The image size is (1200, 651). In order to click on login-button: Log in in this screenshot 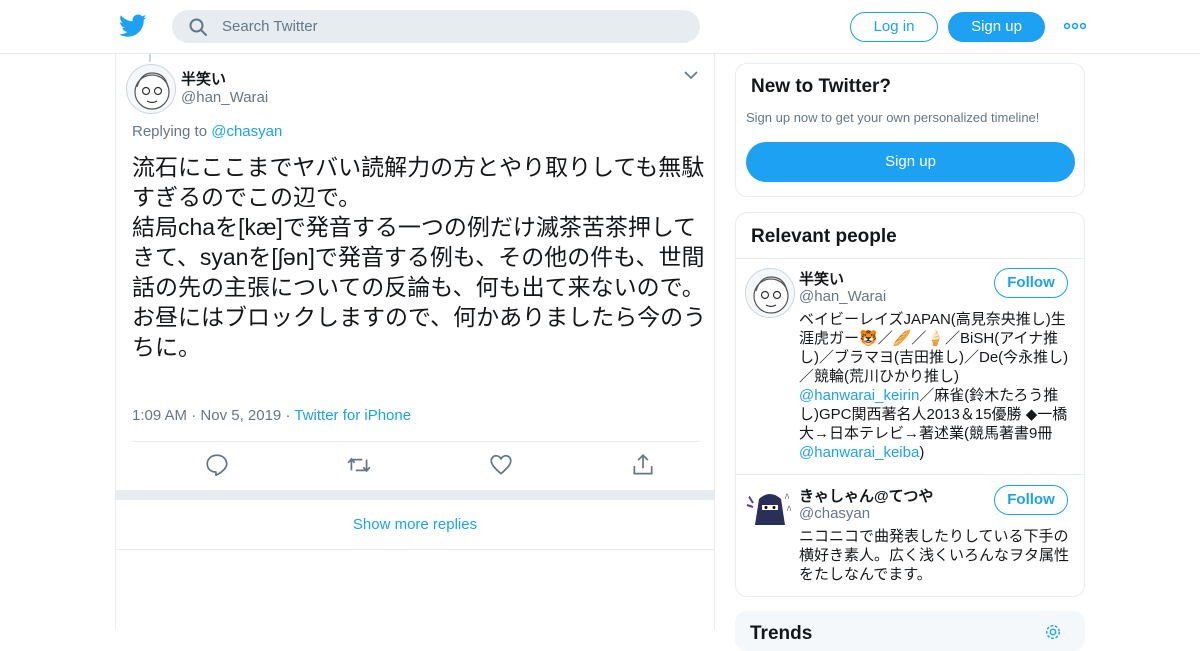, I will do `click(894, 27)`.